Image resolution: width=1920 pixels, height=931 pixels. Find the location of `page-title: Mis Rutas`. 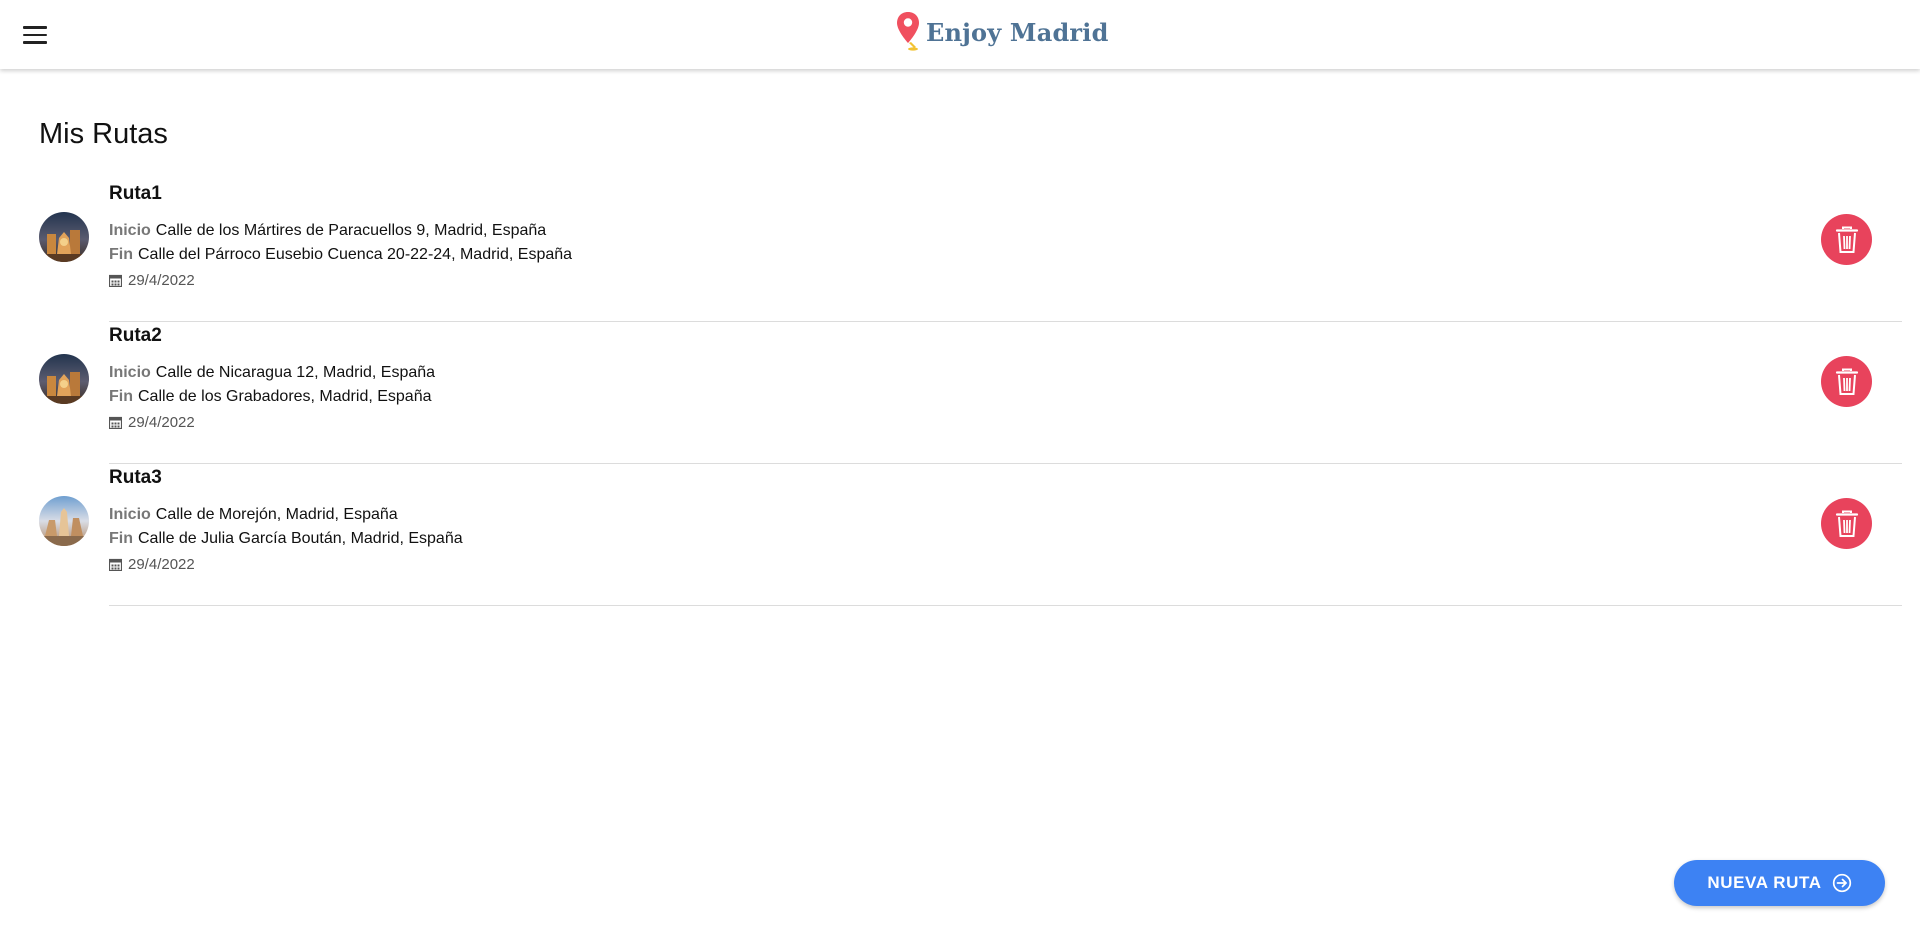

page-title: Mis Rutas is located at coordinates (103, 134).